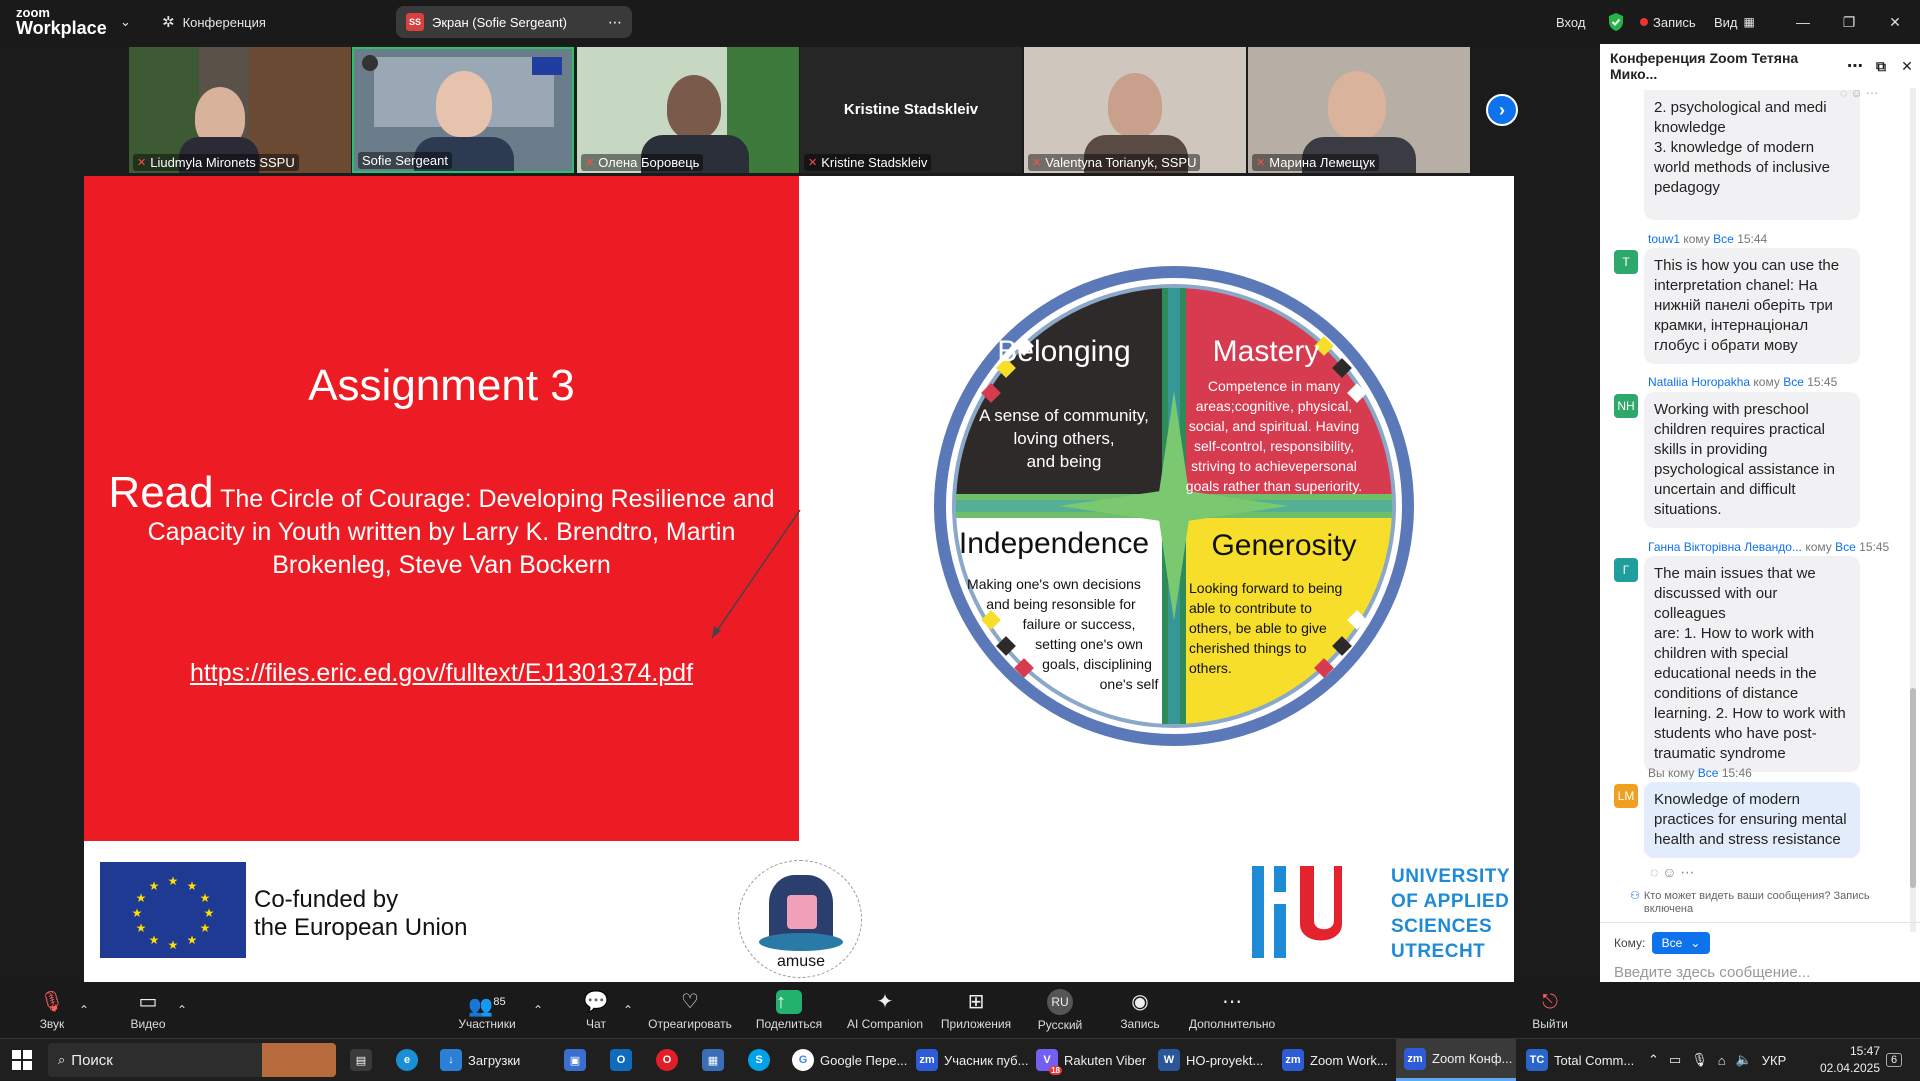 The width and height of the screenshot is (1920, 1081). Describe the element at coordinates (694, 107) in the screenshot. I see `participant-face` at that location.